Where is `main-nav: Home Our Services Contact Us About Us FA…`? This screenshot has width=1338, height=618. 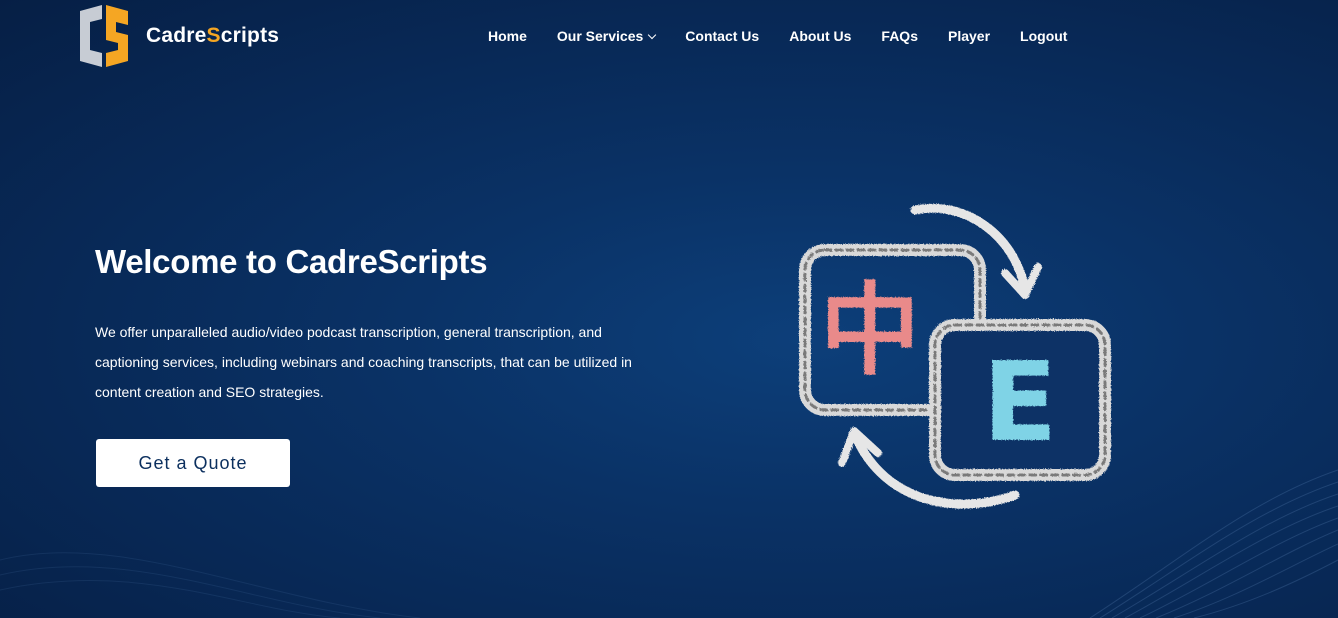
main-nav: Home Our Services Contact Us About Us FA… is located at coordinates (777, 36).